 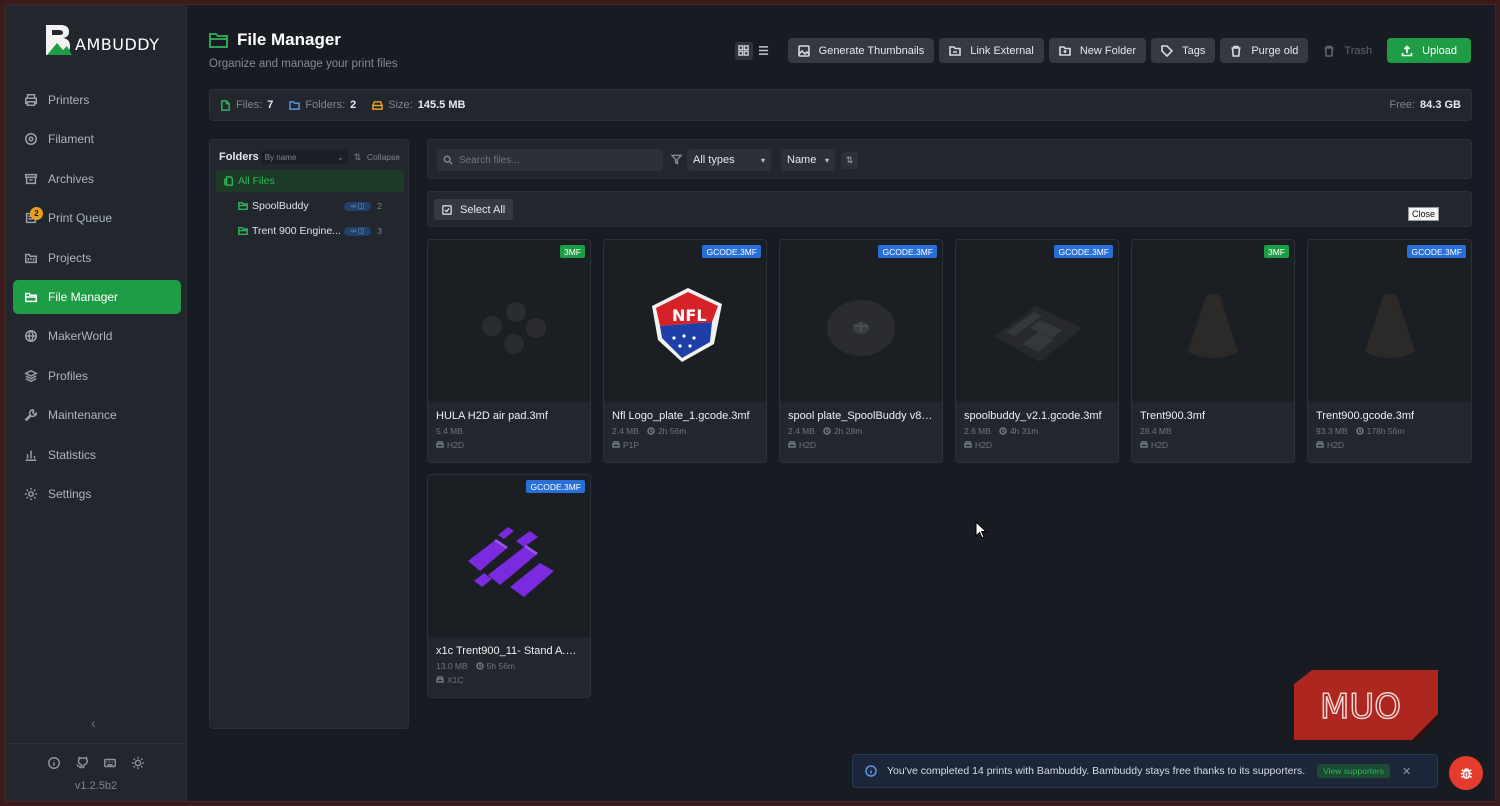 I want to click on sidebar-item-settings: Settings, so click(x=97, y=494).